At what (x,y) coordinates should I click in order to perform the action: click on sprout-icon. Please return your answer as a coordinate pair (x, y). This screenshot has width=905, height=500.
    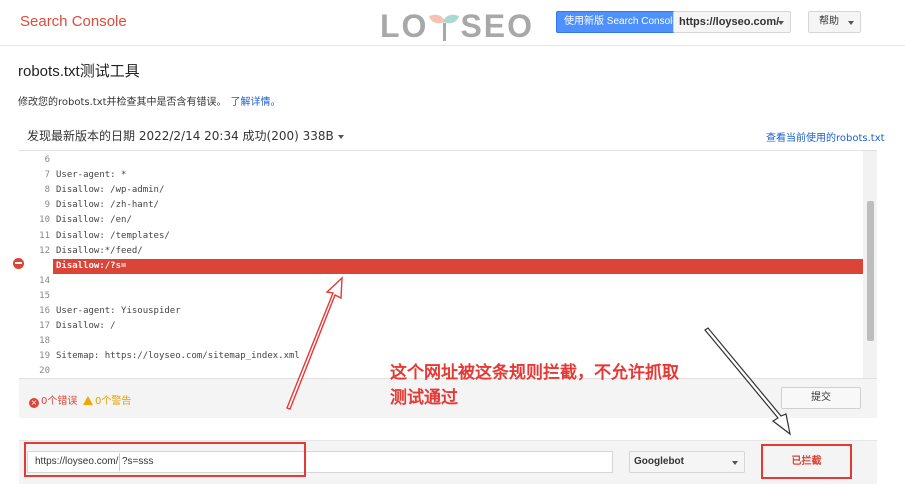
    Looking at the image, I should click on (444, 27).